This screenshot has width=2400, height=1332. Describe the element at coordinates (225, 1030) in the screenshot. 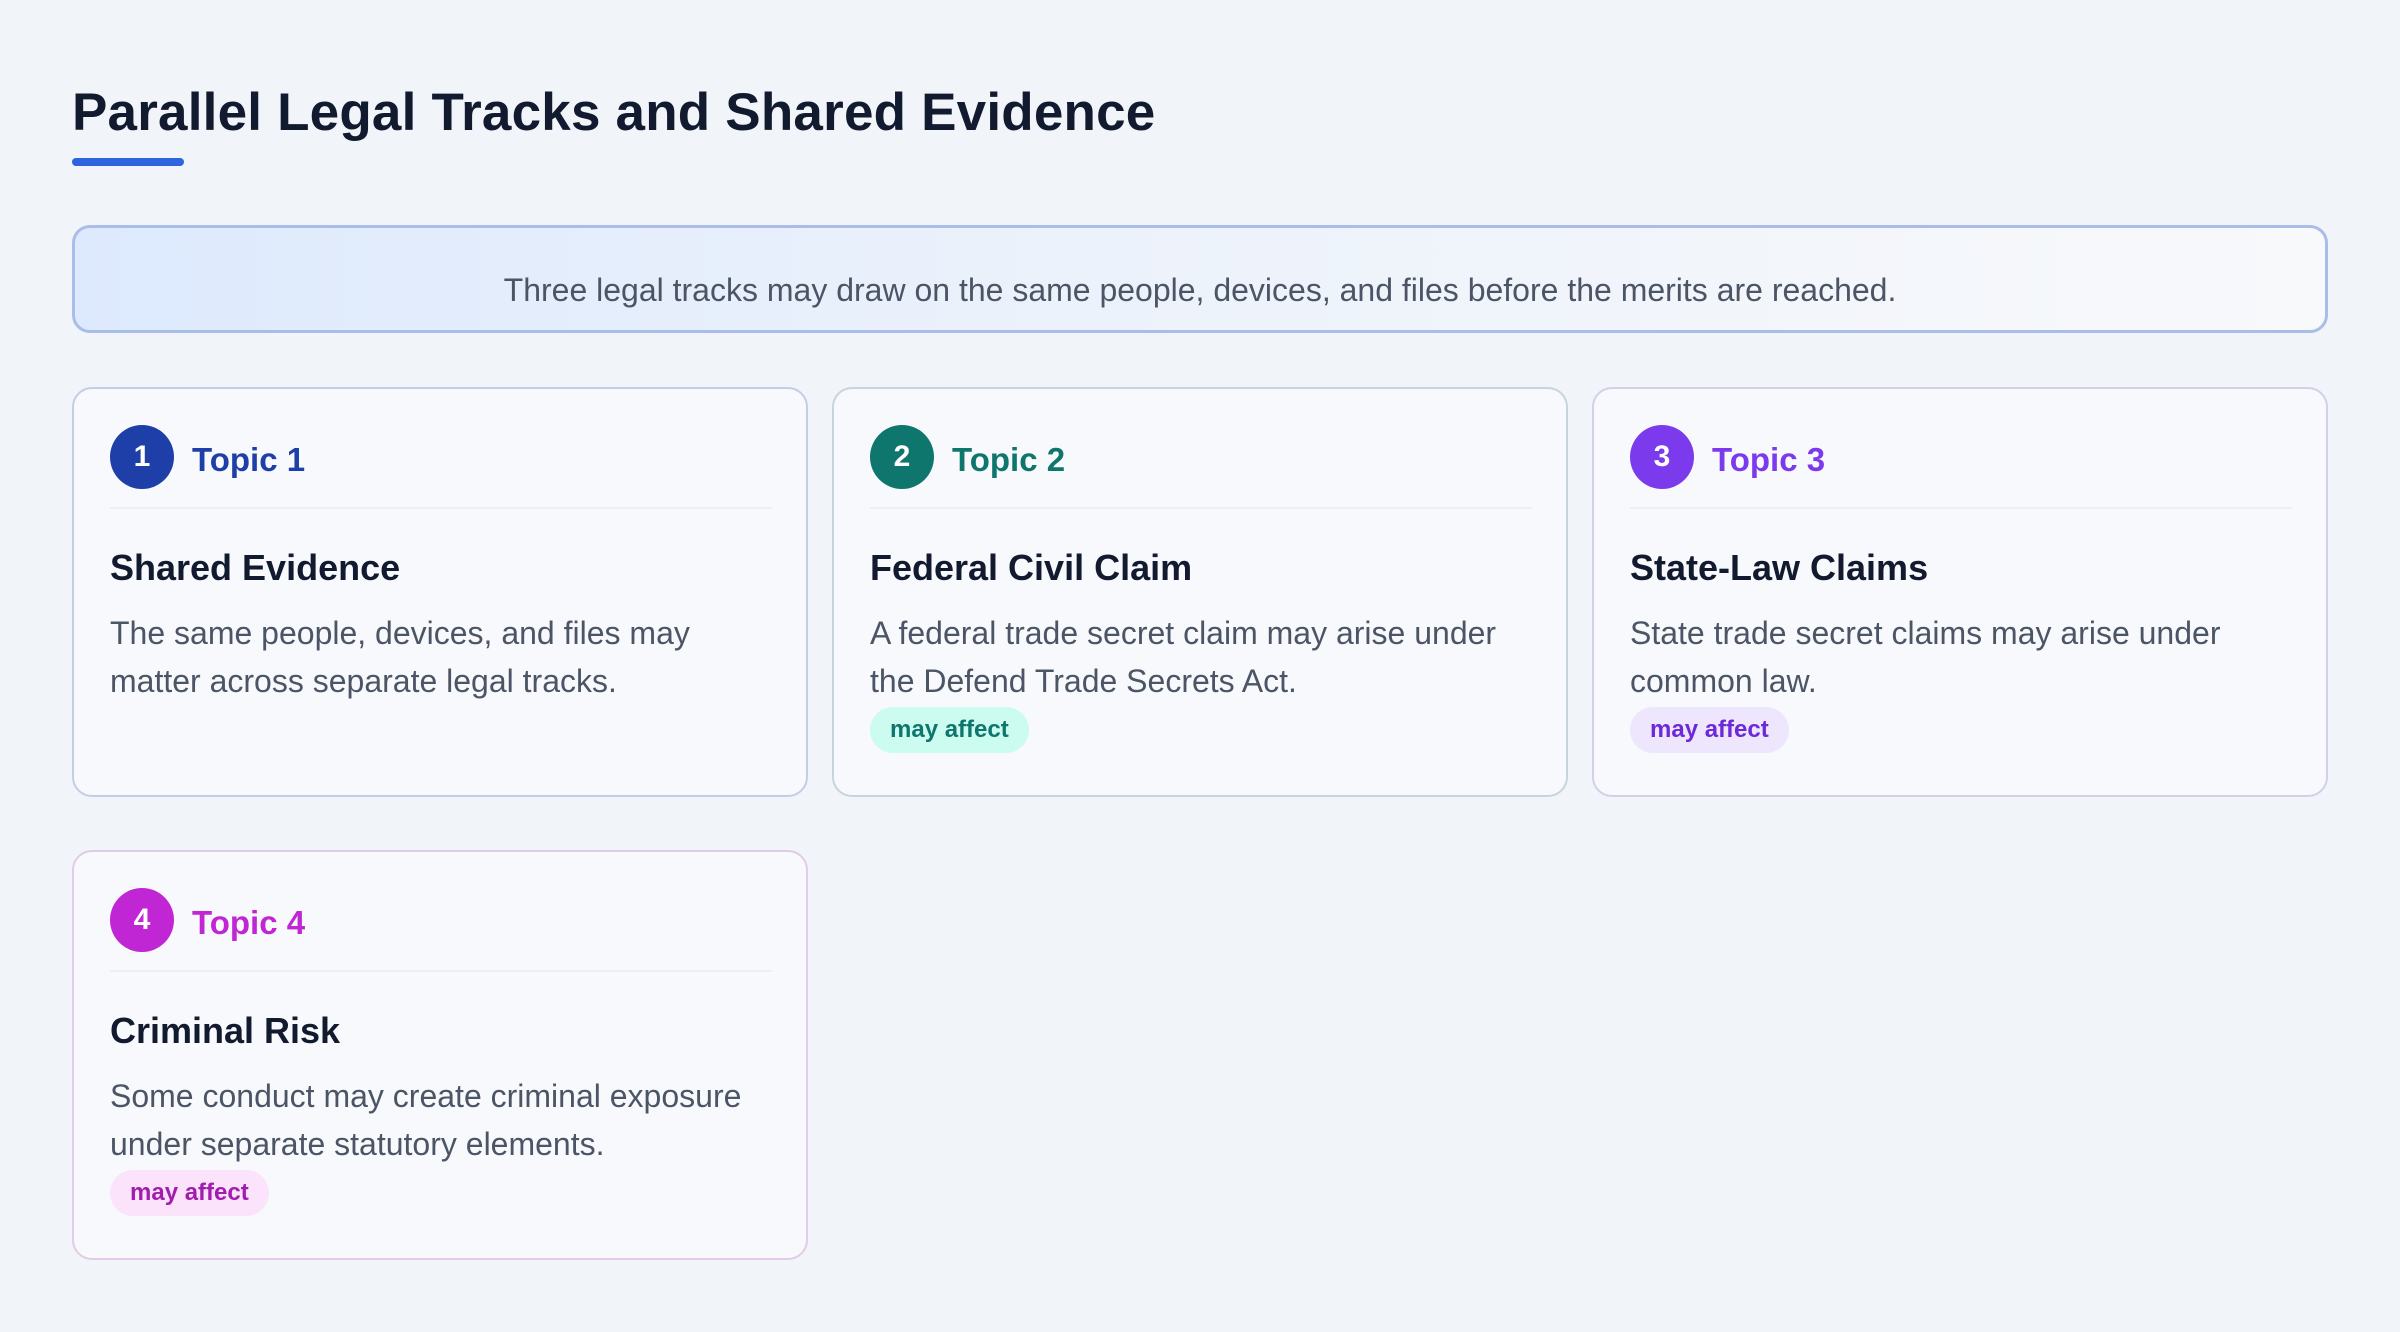

I see `card-title: Criminal Risk` at that location.